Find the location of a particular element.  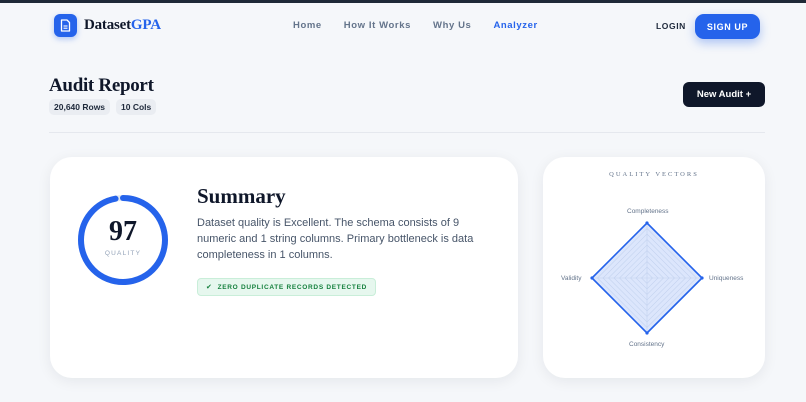

cols-chip: 10 Cols is located at coordinates (136, 107).